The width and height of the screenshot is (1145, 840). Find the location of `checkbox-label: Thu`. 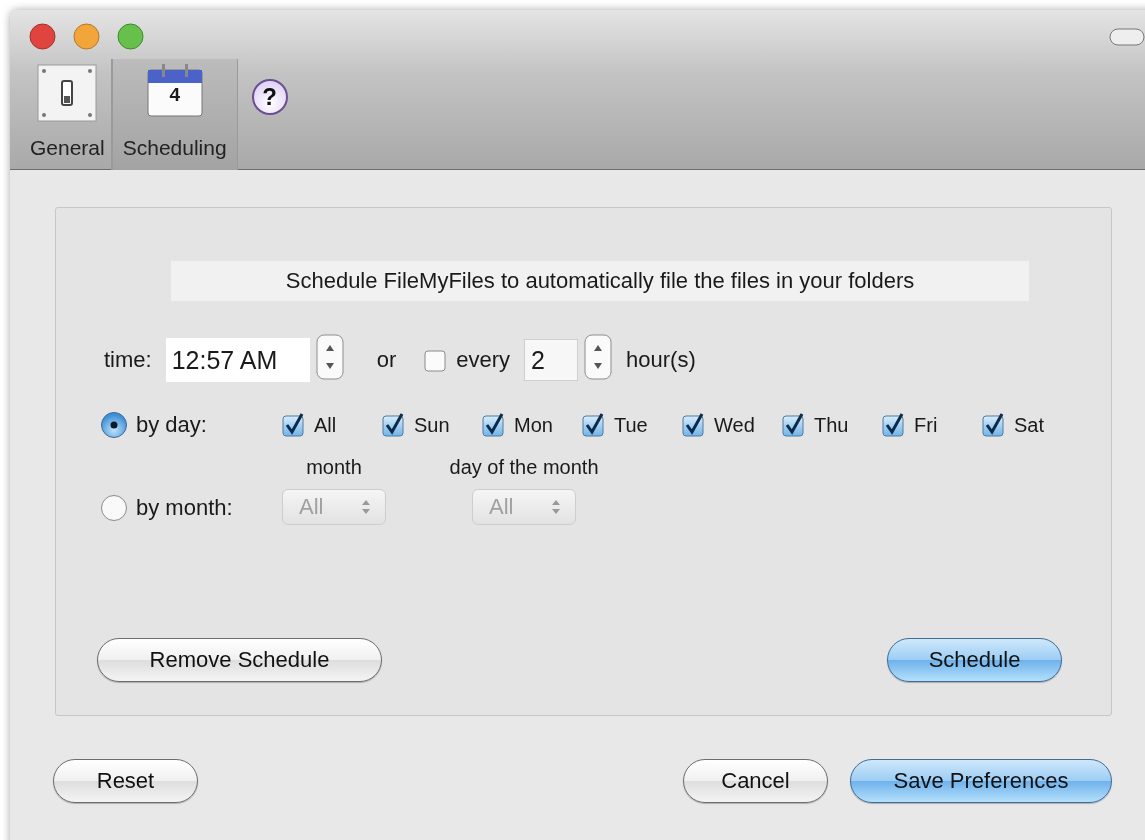

checkbox-label: Thu is located at coordinates (831, 425).